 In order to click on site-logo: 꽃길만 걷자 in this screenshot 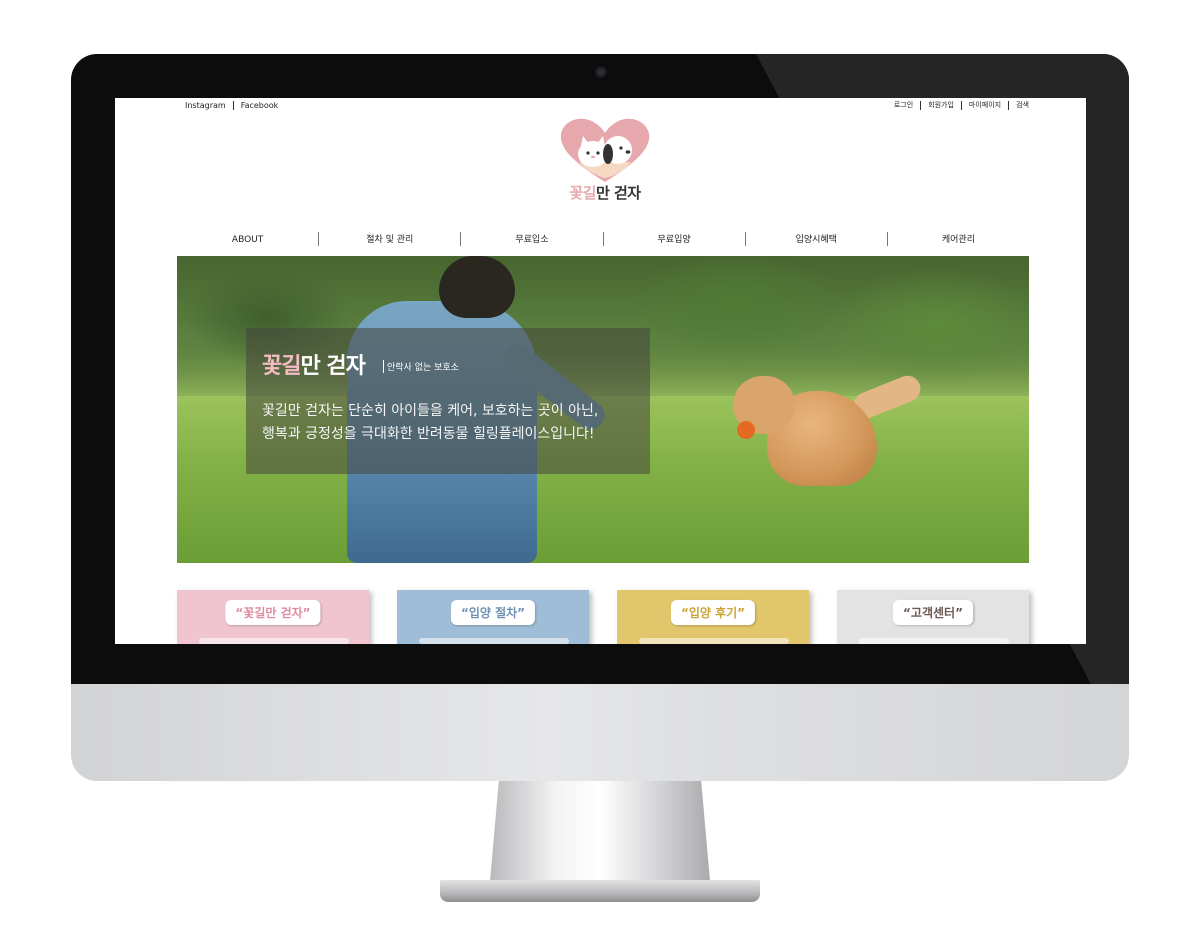, I will do `click(605, 161)`.